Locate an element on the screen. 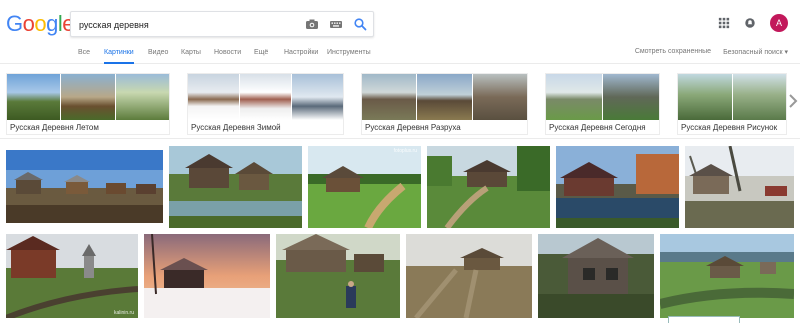 The image size is (800, 323). related-card: Русская Деревня Сегодня is located at coordinates (602, 104).